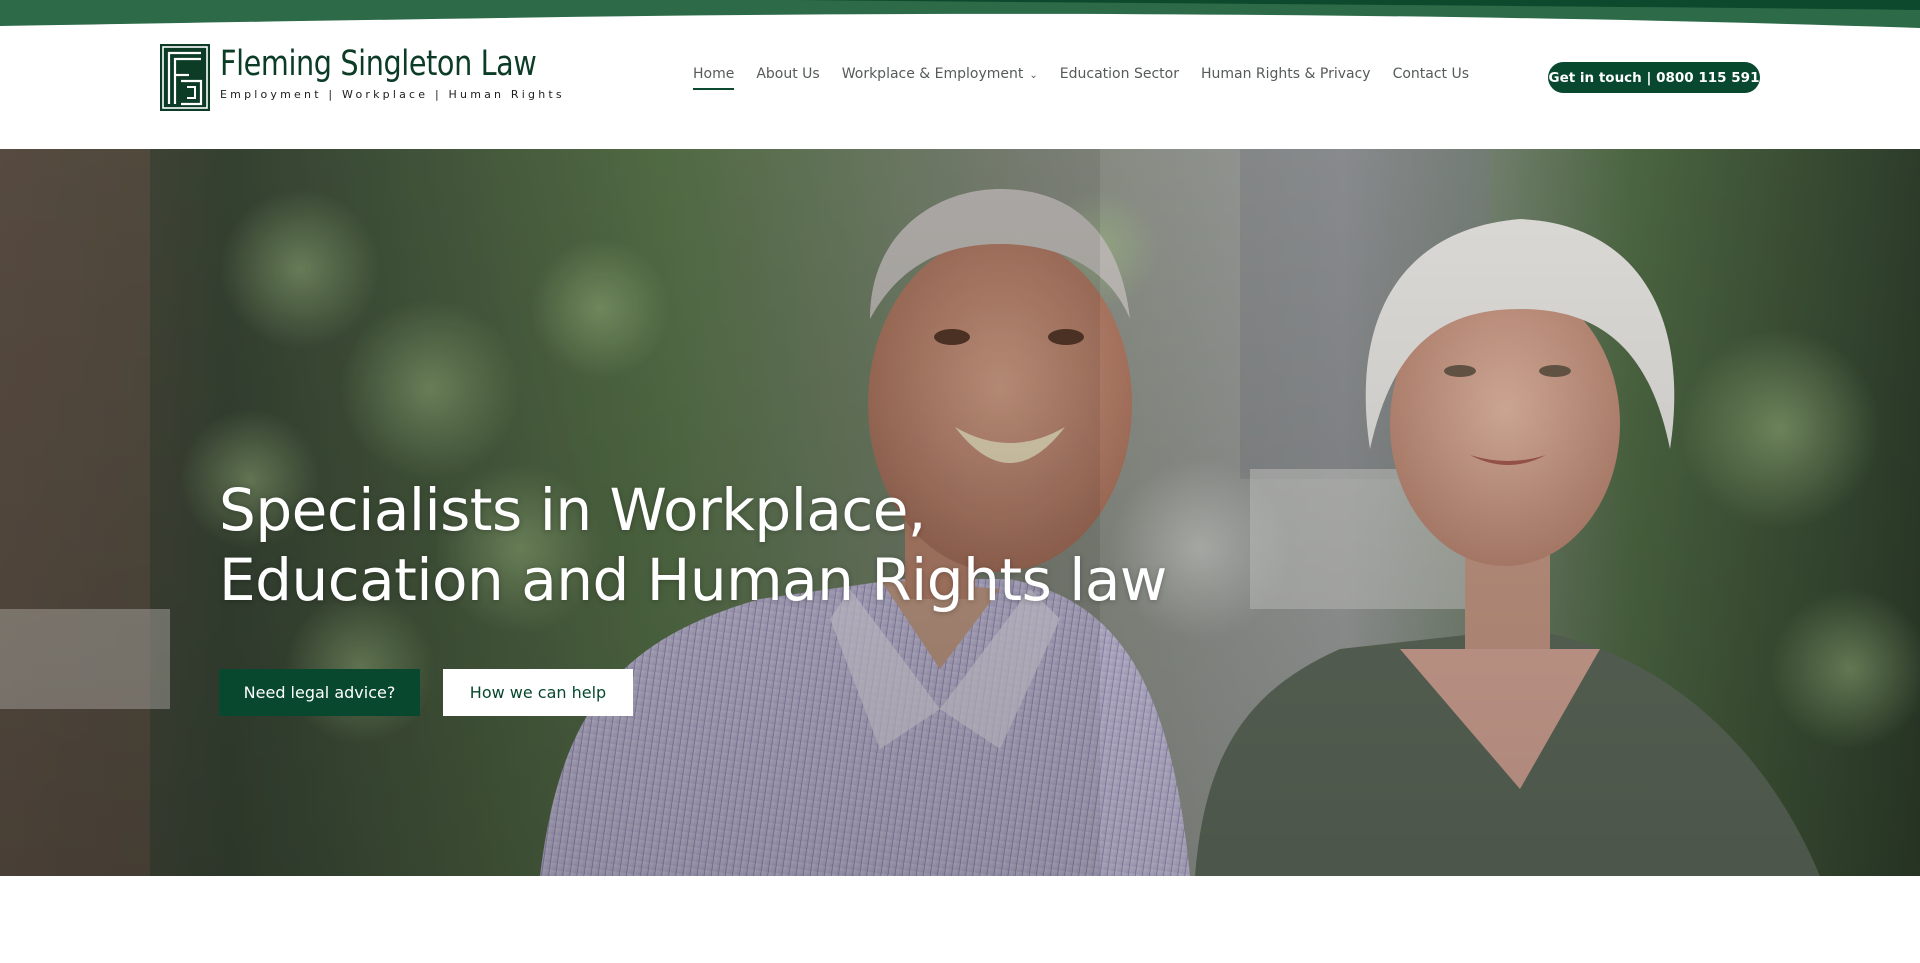 The width and height of the screenshot is (1920, 963). Describe the element at coordinates (787, 74) in the screenshot. I see `nav-item-about-us: About Us` at that location.